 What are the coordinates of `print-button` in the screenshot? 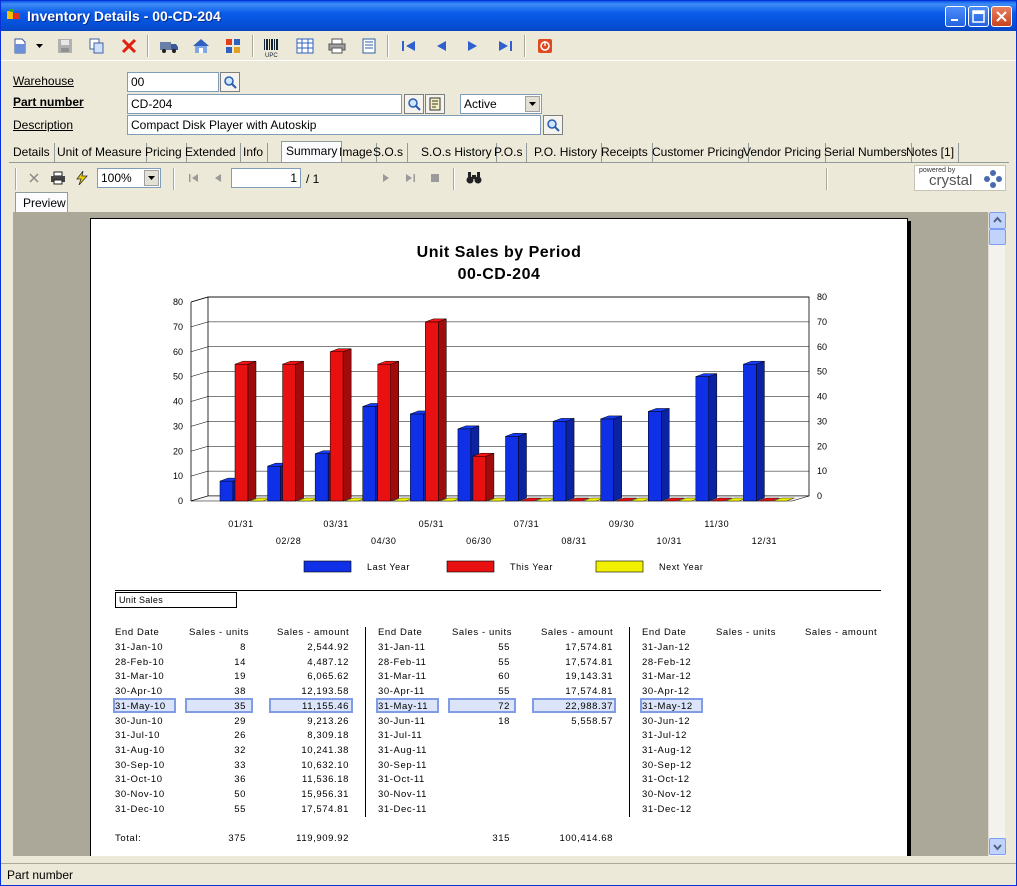 It's located at (337, 46).